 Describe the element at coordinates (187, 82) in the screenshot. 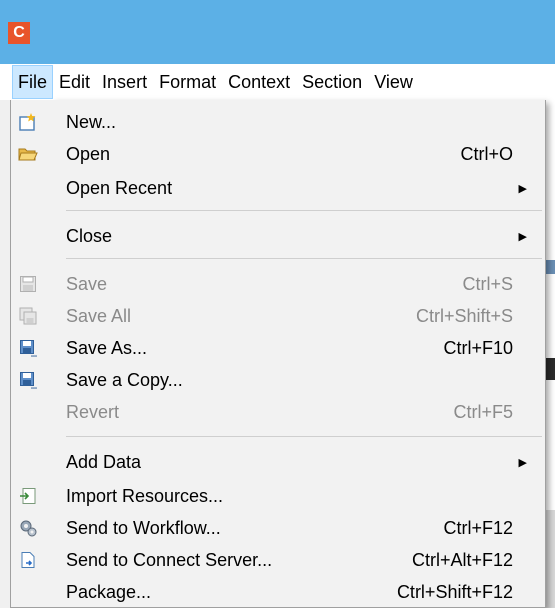

I see `menu-format: Format` at that location.